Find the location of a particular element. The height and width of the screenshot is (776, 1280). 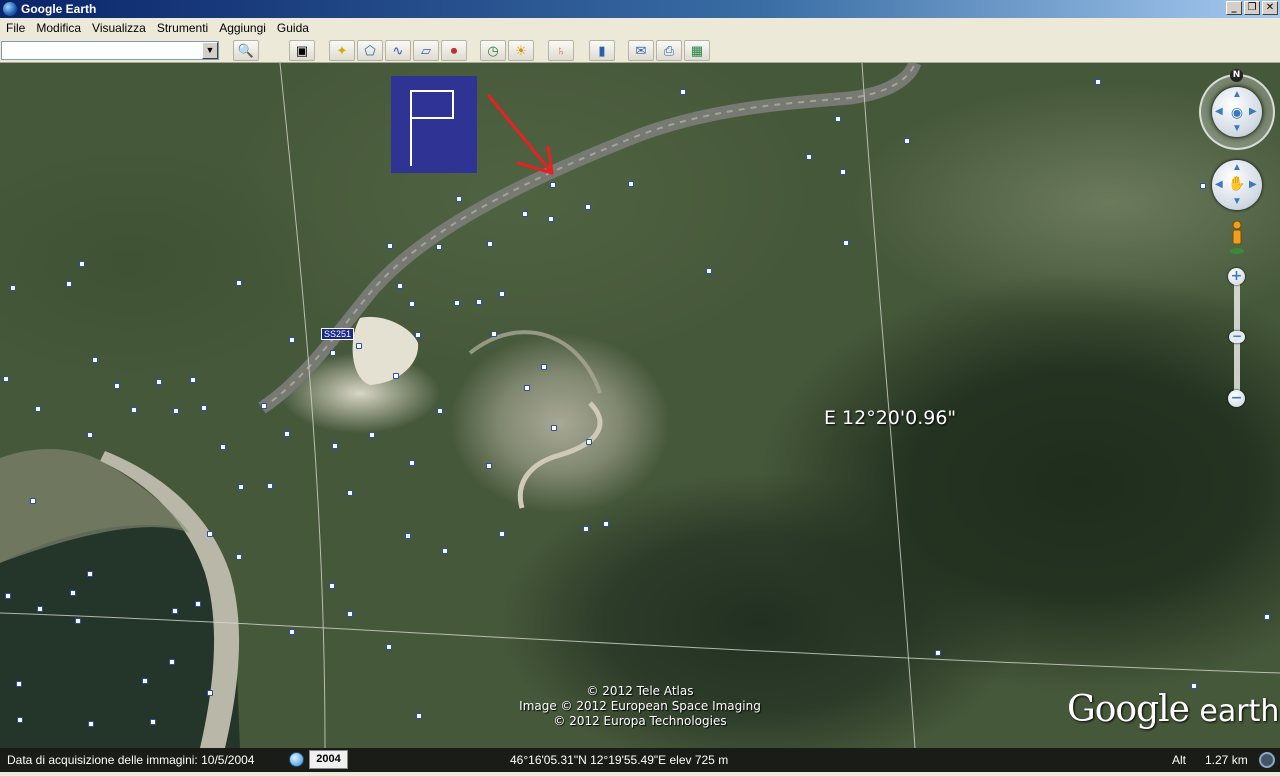

search-dropdown-button: ▼ is located at coordinates (210, 50).